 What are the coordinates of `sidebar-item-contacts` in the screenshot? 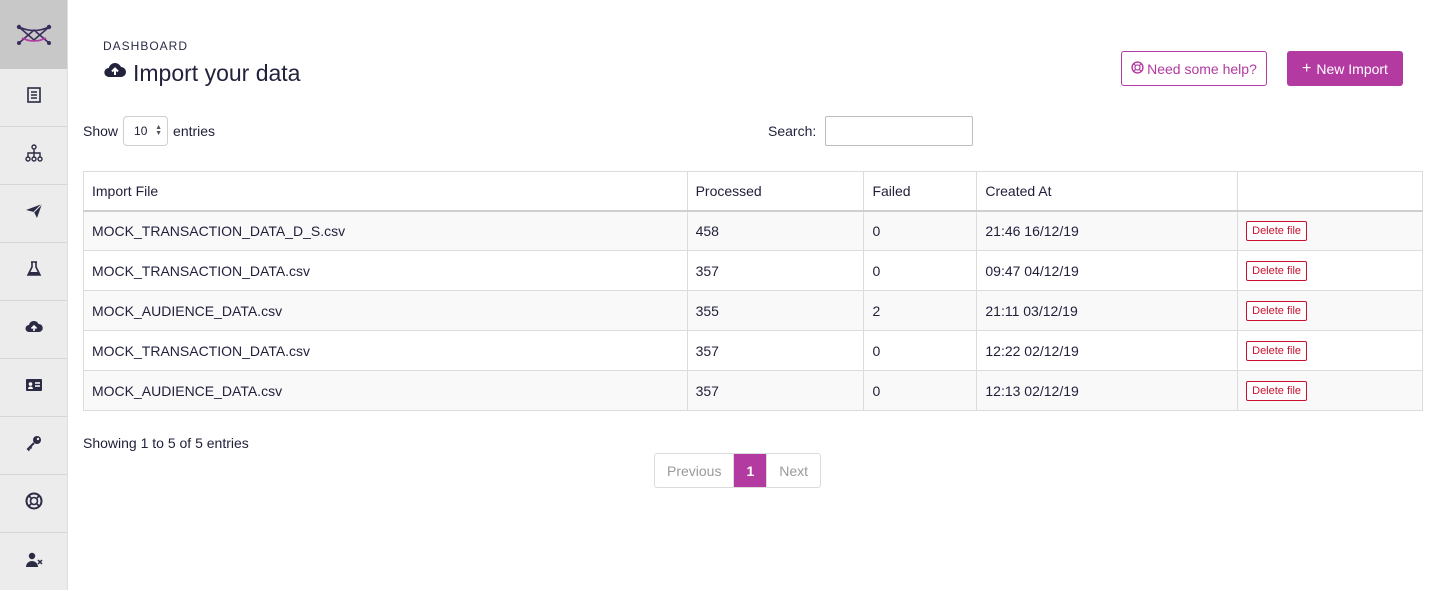 It's located at (33, 388).